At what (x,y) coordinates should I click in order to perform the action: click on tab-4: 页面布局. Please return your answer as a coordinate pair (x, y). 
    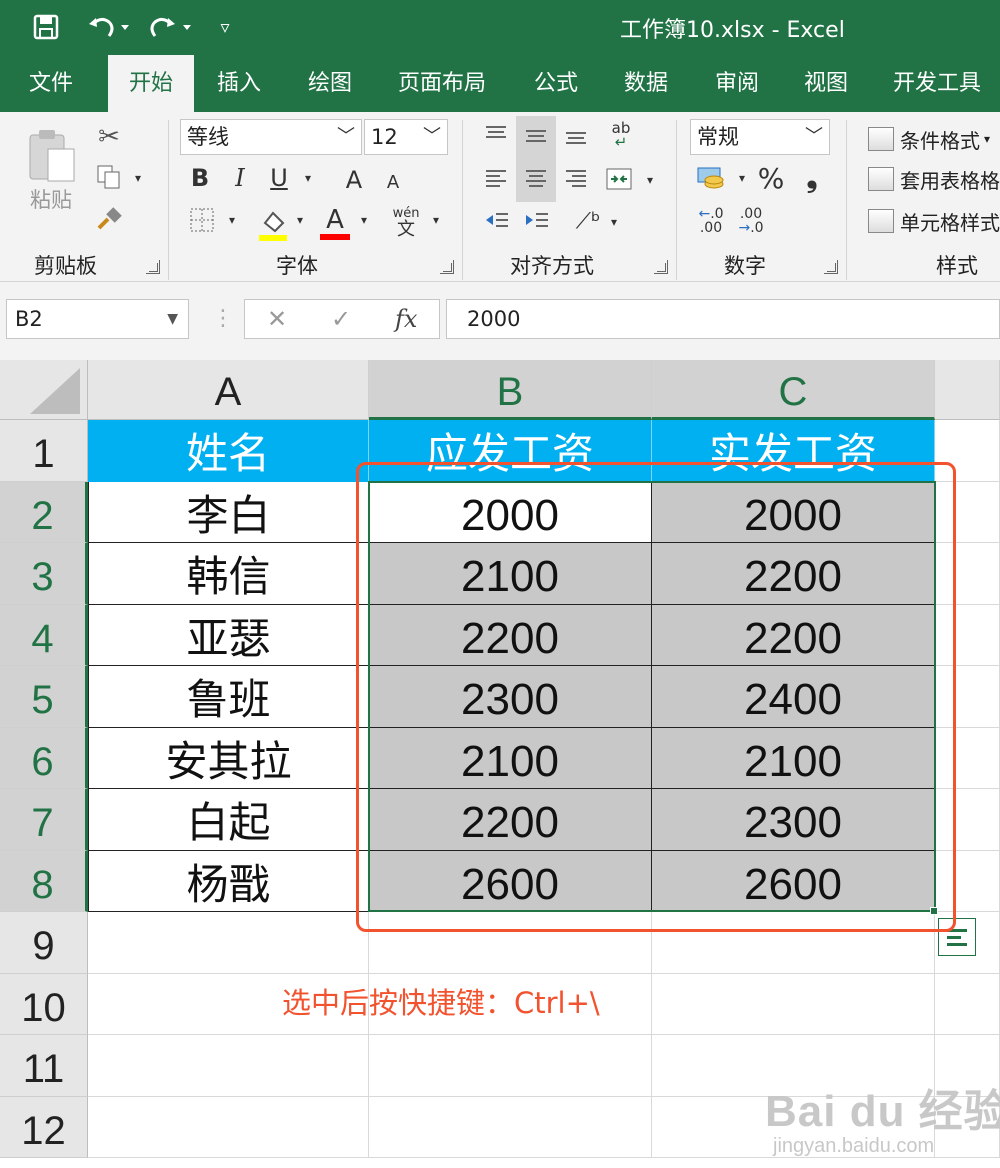
    Looking at the image, I should click on (442, 83).